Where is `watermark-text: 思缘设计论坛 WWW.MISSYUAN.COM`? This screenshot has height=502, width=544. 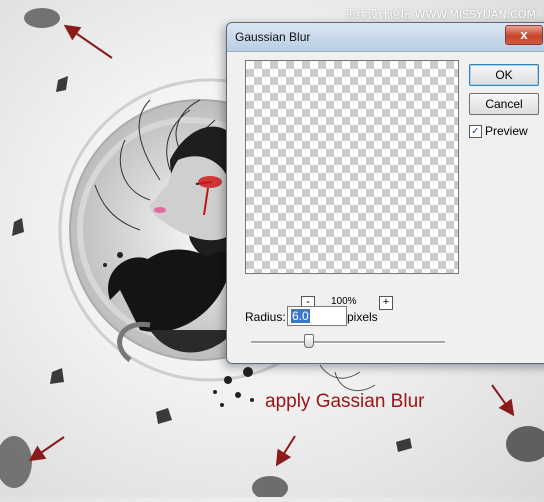
watermark-text: 思缘设计论坛 WWW.MISSYUAN.COM is located at coordinates (440, 14).